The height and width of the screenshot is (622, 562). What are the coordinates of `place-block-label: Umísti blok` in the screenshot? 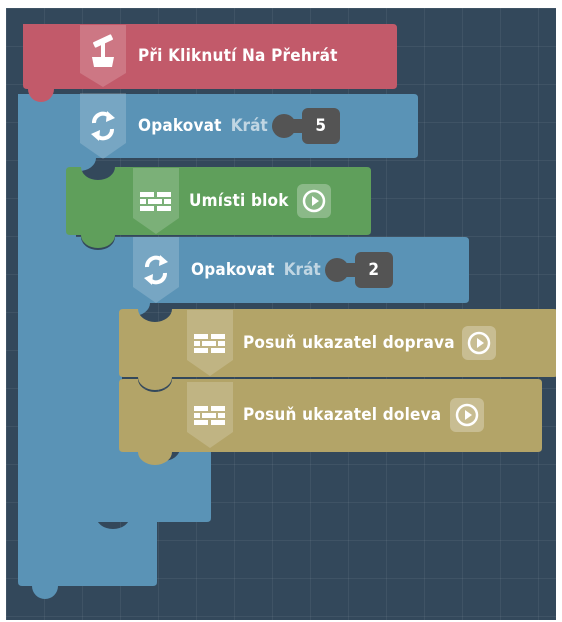 It's located at (239, 201).